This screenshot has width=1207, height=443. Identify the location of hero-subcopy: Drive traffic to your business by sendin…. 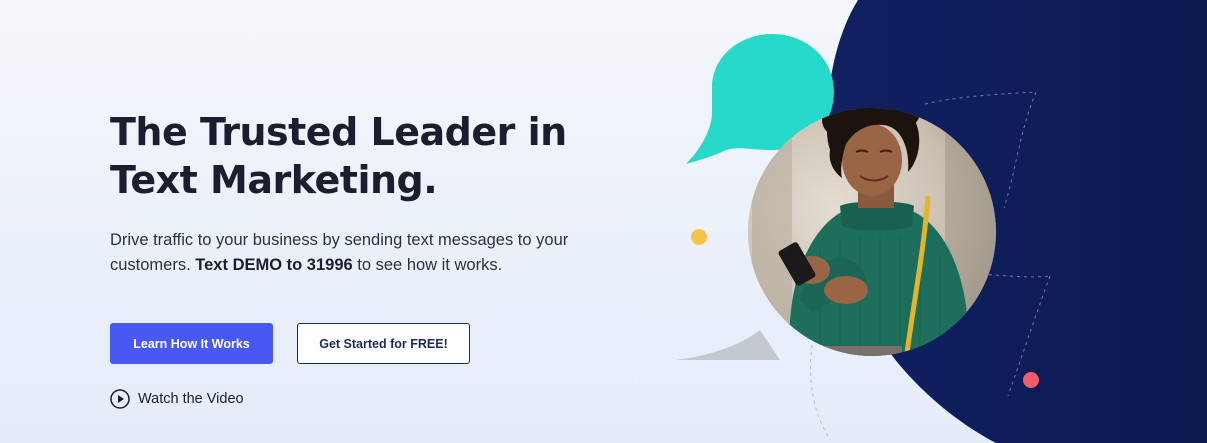
(360, 253).